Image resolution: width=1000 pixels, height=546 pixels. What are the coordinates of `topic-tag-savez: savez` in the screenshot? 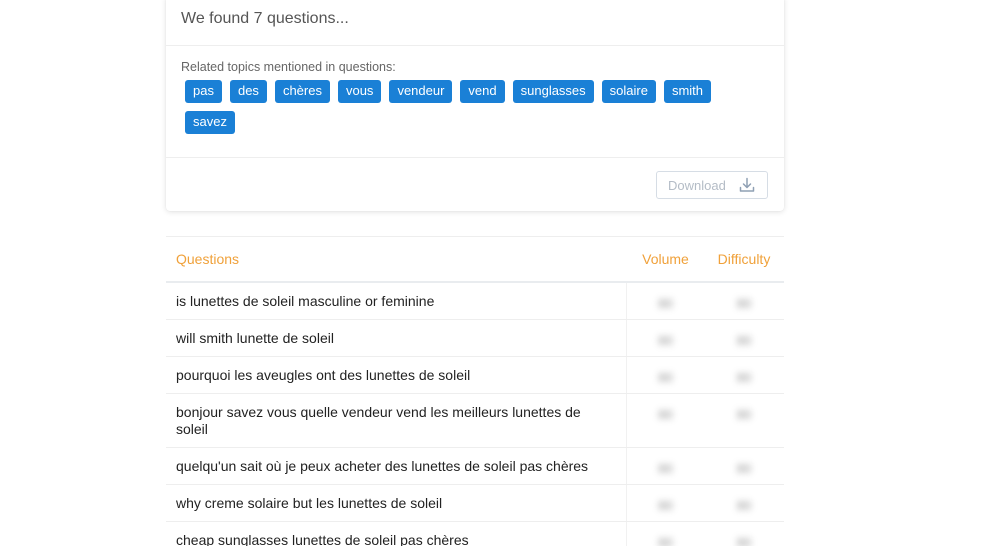 It's located at (210, 122).